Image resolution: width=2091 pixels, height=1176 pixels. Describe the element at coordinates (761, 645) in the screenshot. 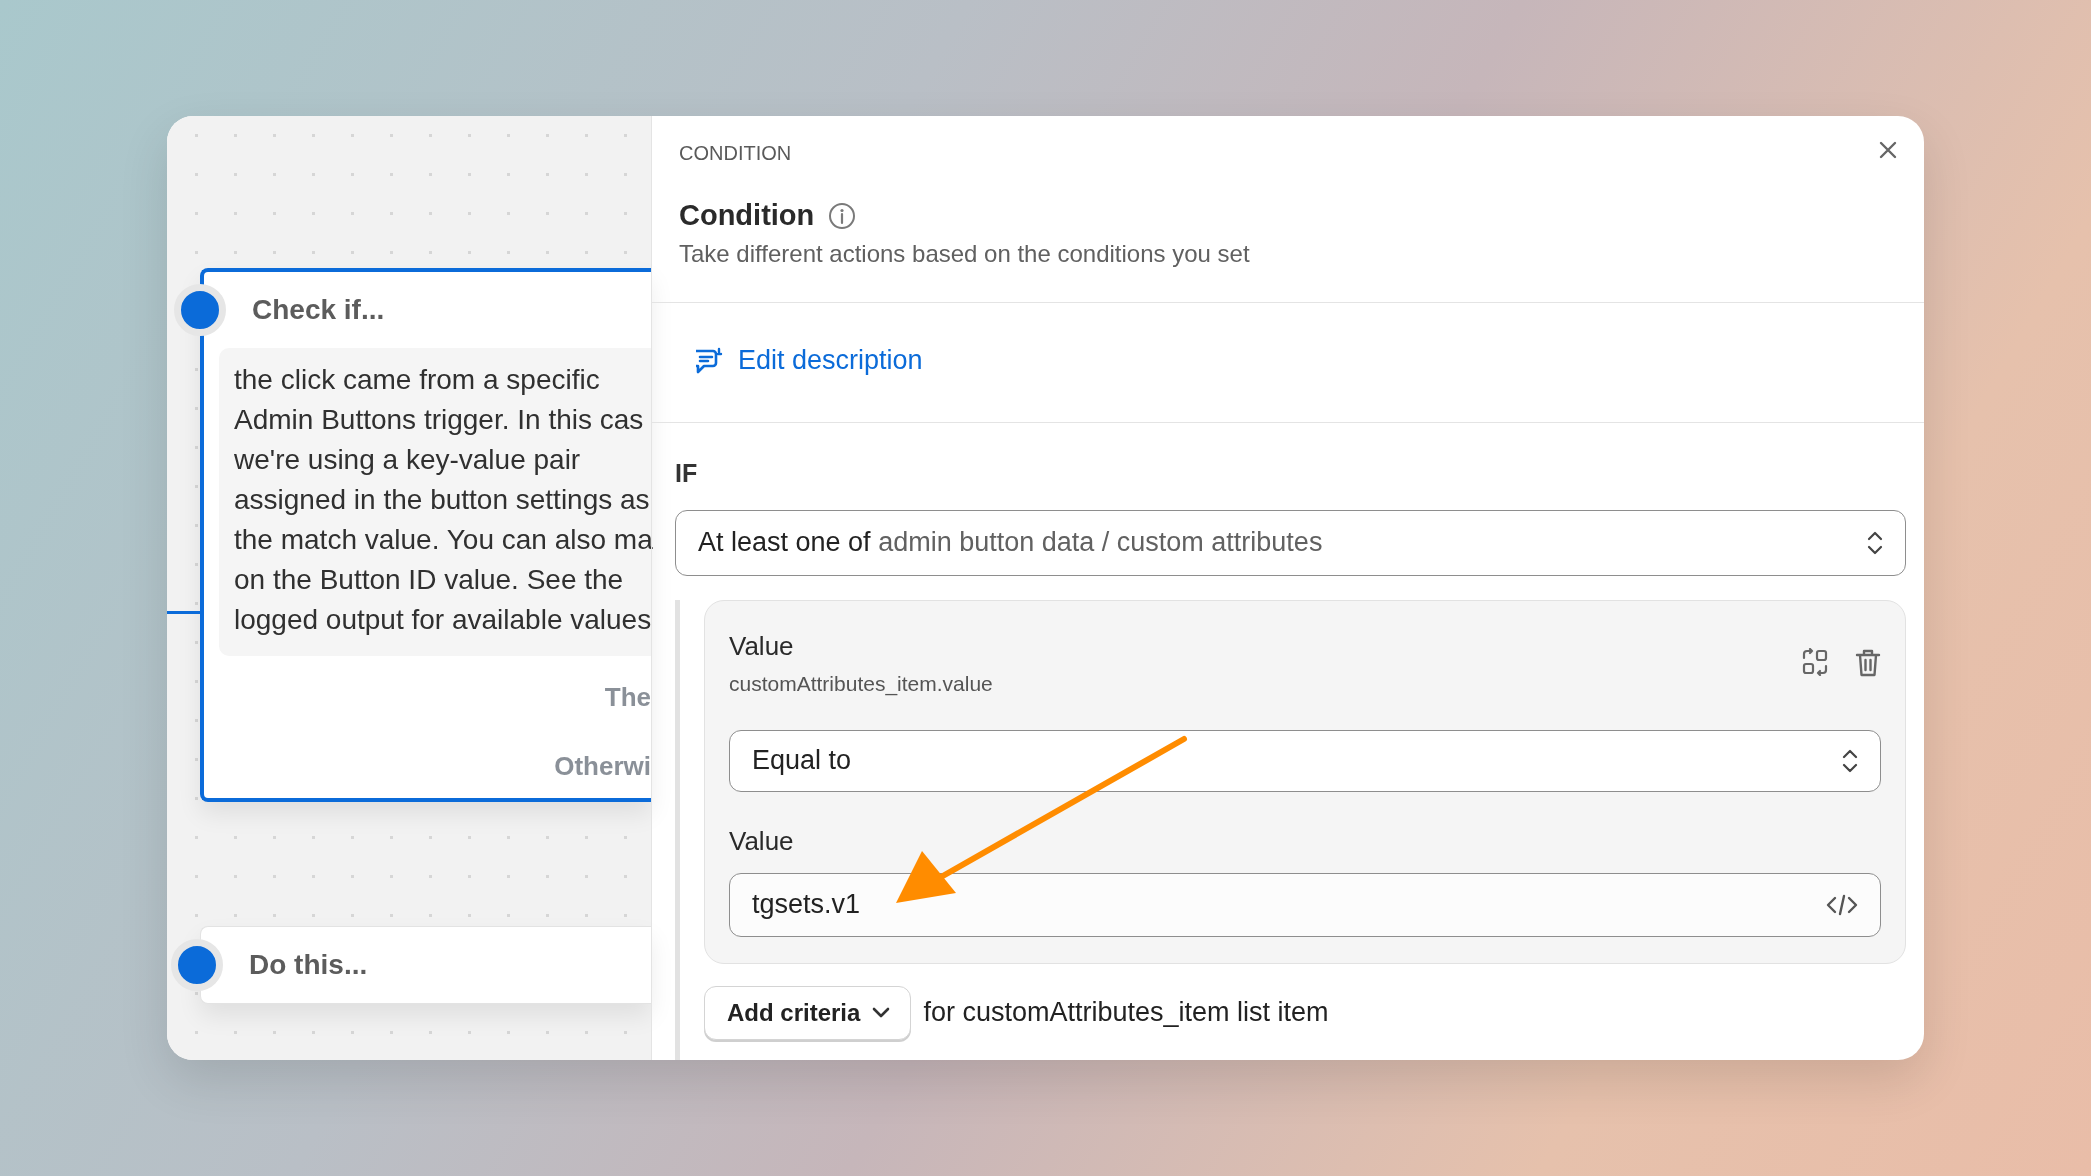

I see `criterion-label: Value` at that location.